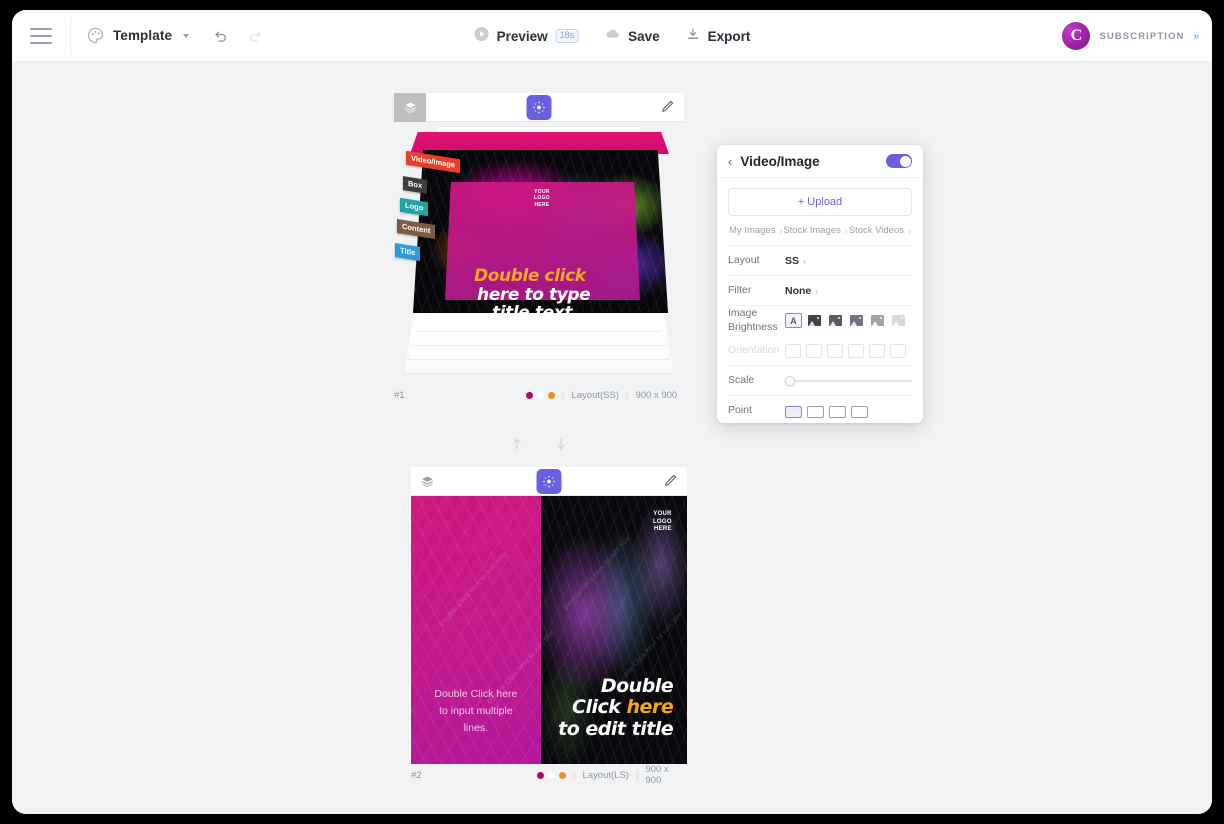  I want to click on layout-label: Layout, so click(744, 259).